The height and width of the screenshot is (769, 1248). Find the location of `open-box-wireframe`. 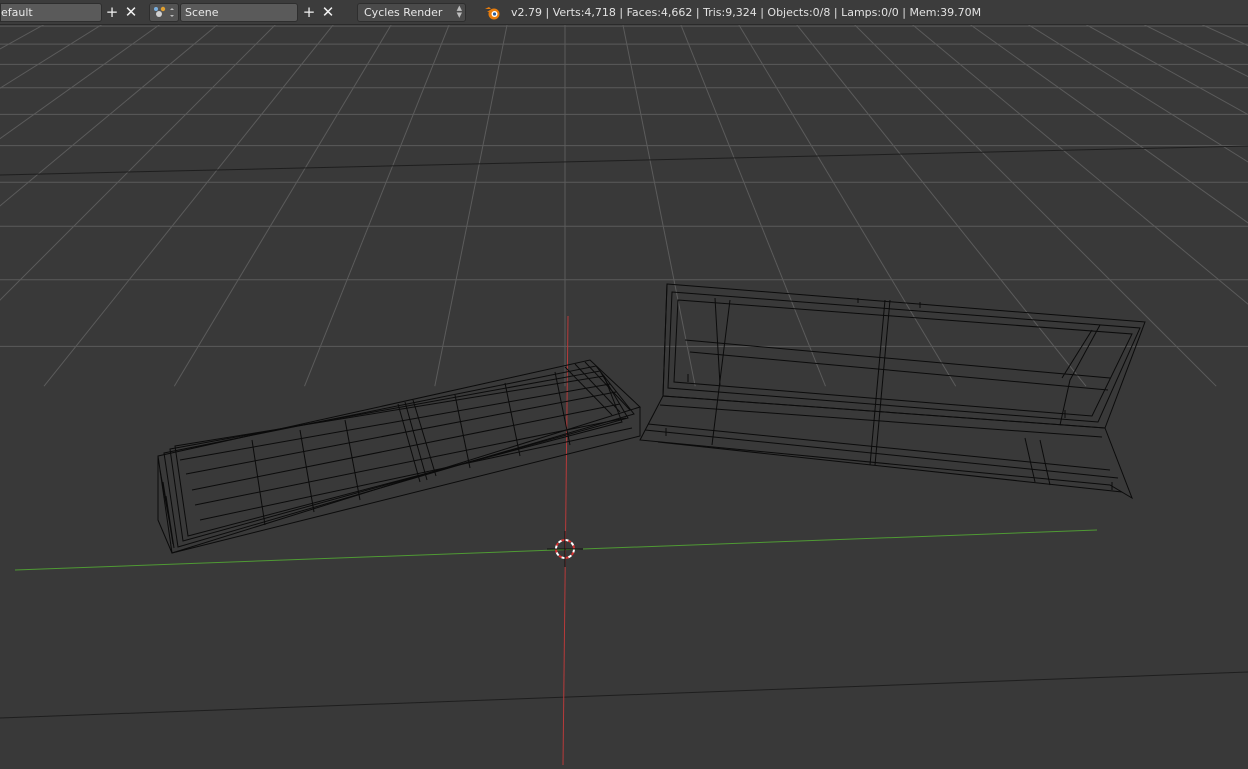

open-box-wireframe is located at coordinates (892, 391).